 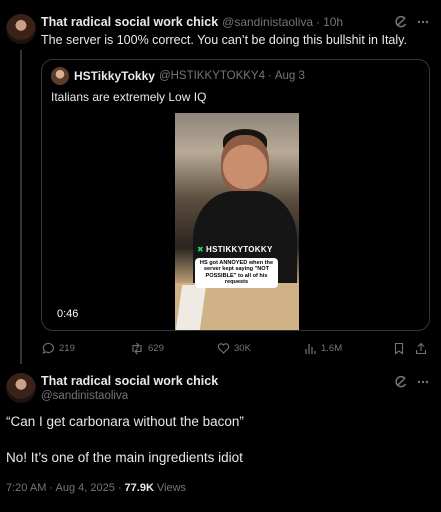 What do you see at coordinates (60, 488) in the screenshot?
I see `main-timestamp: 7:20 AM · Aug 4, 2025` at bounding box center [60, 488].